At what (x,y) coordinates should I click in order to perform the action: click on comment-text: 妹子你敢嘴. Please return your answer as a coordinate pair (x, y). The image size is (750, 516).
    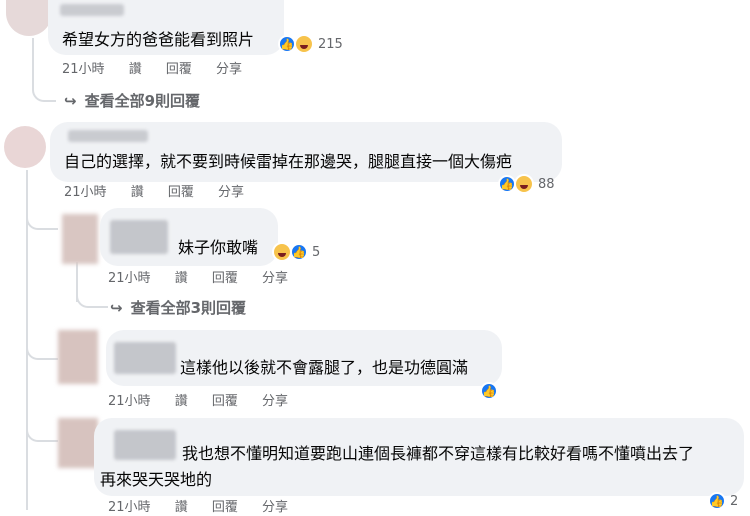
    Looking at the image, I should click on (218, 247).